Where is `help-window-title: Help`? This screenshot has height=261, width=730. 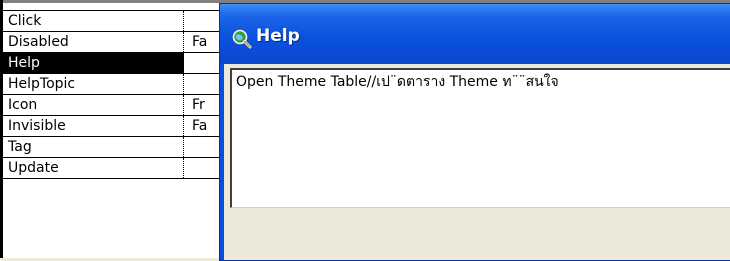
help-window-title: Help is located at coordinates (278, 36).